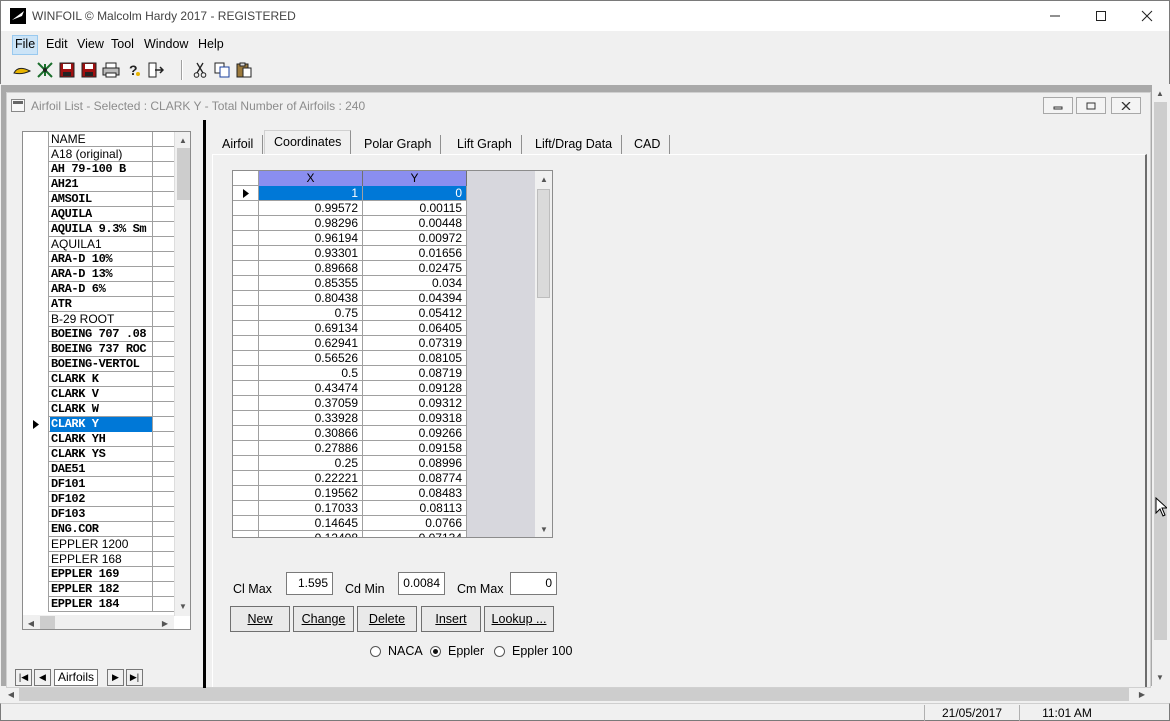 This screenshot has height=721, width=1170. I want to click on column-header-name: NAME, so click(101, 139).